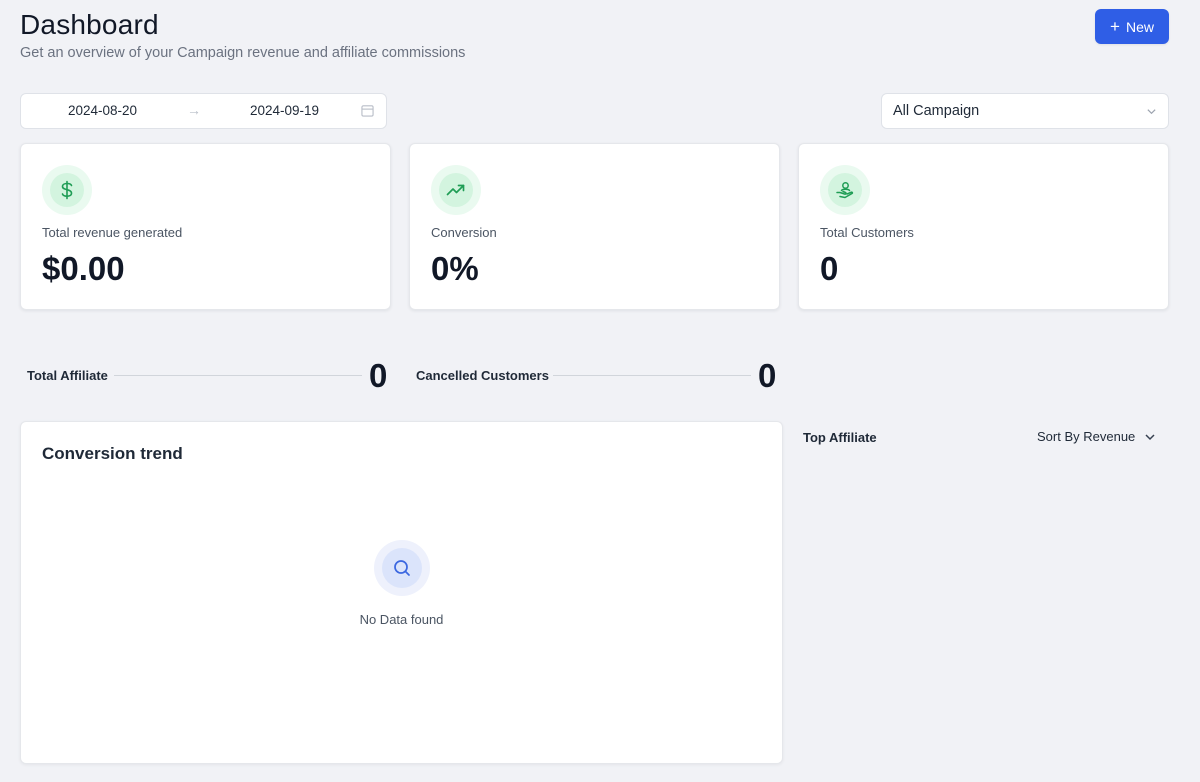 Image resolution: width=1200 pixels, height=782 pixels. Describe the element at coordinates (983, 226) in the screenshot. I see `stat-card-customers: Total Customers 0` at that location.